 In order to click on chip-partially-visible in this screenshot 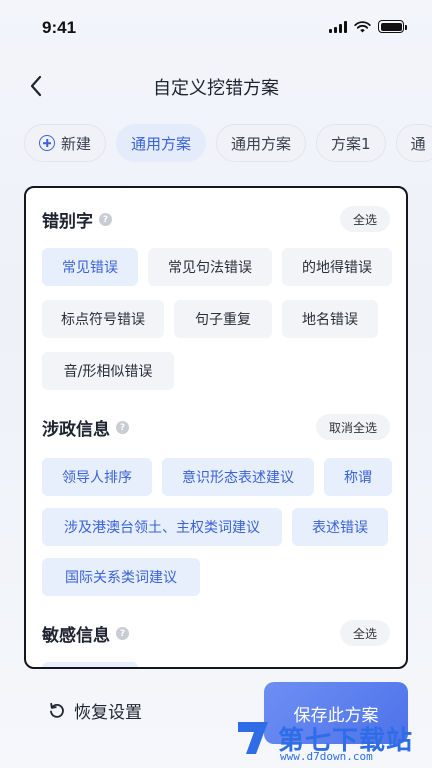, I will do `click(90, 664)`.